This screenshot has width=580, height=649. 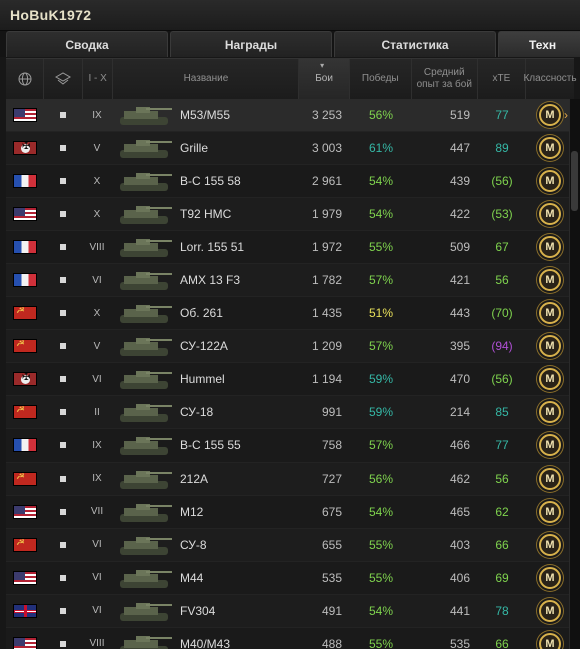 I want to click on table-row: X B-C 155 58 2 961 54% 439 (56) M, so click(x=290, y=182).